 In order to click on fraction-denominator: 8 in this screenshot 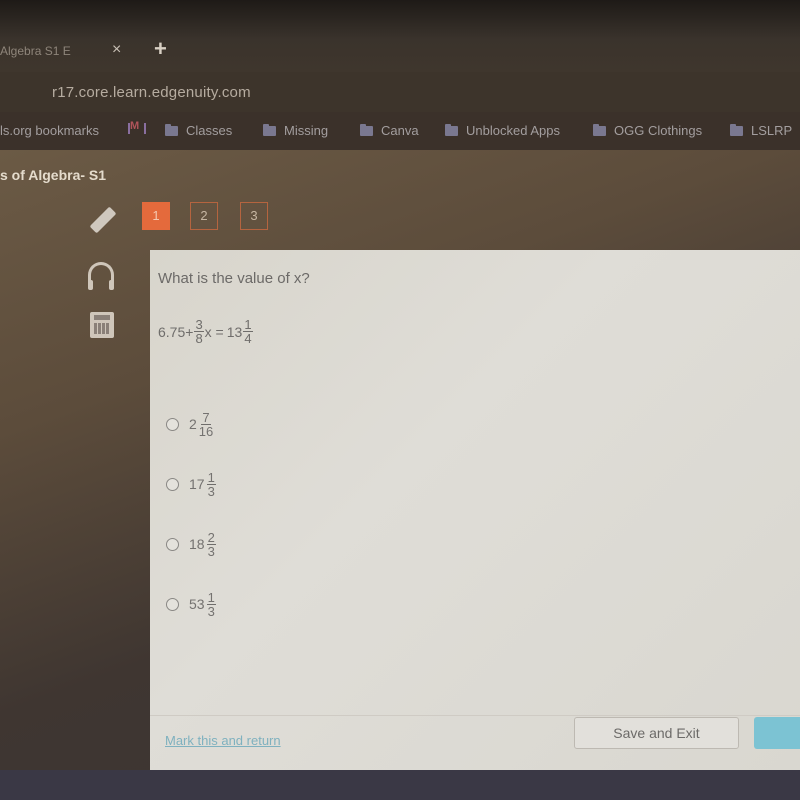, I will do `click(199, 338)`.